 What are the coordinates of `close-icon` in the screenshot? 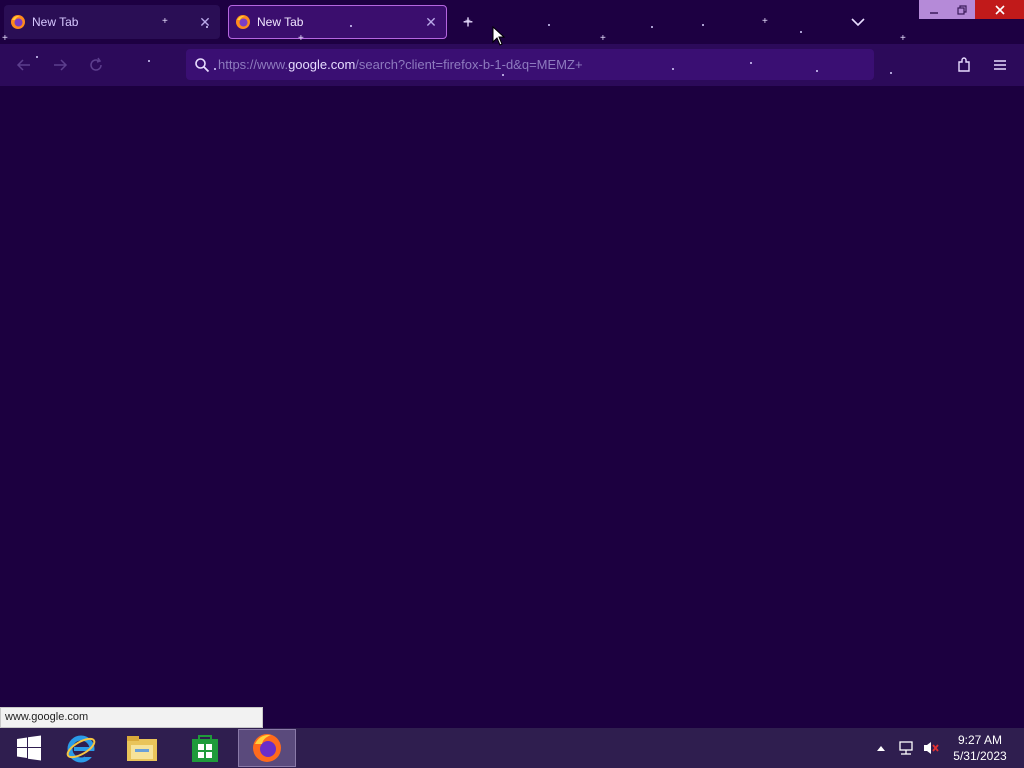 It's located at (999, 9).